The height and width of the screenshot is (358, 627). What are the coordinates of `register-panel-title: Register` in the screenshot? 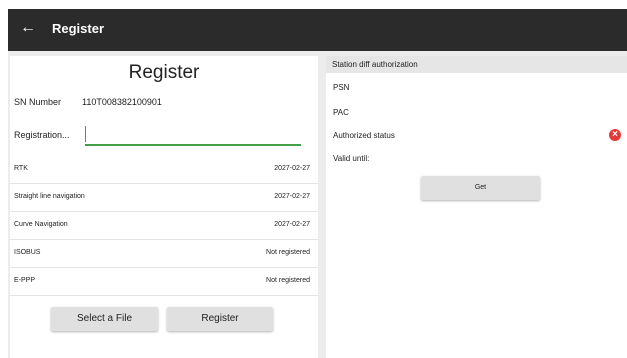 It's located at (164, 72).